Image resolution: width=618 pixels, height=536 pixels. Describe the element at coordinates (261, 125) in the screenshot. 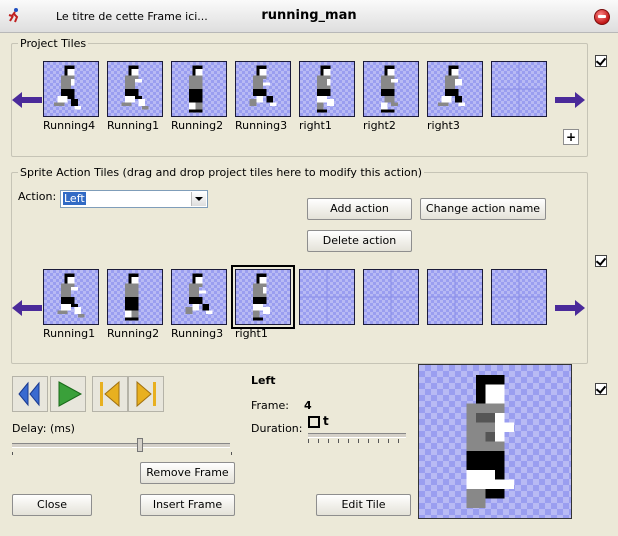

I see `project-tile-label: Running3` at that location.